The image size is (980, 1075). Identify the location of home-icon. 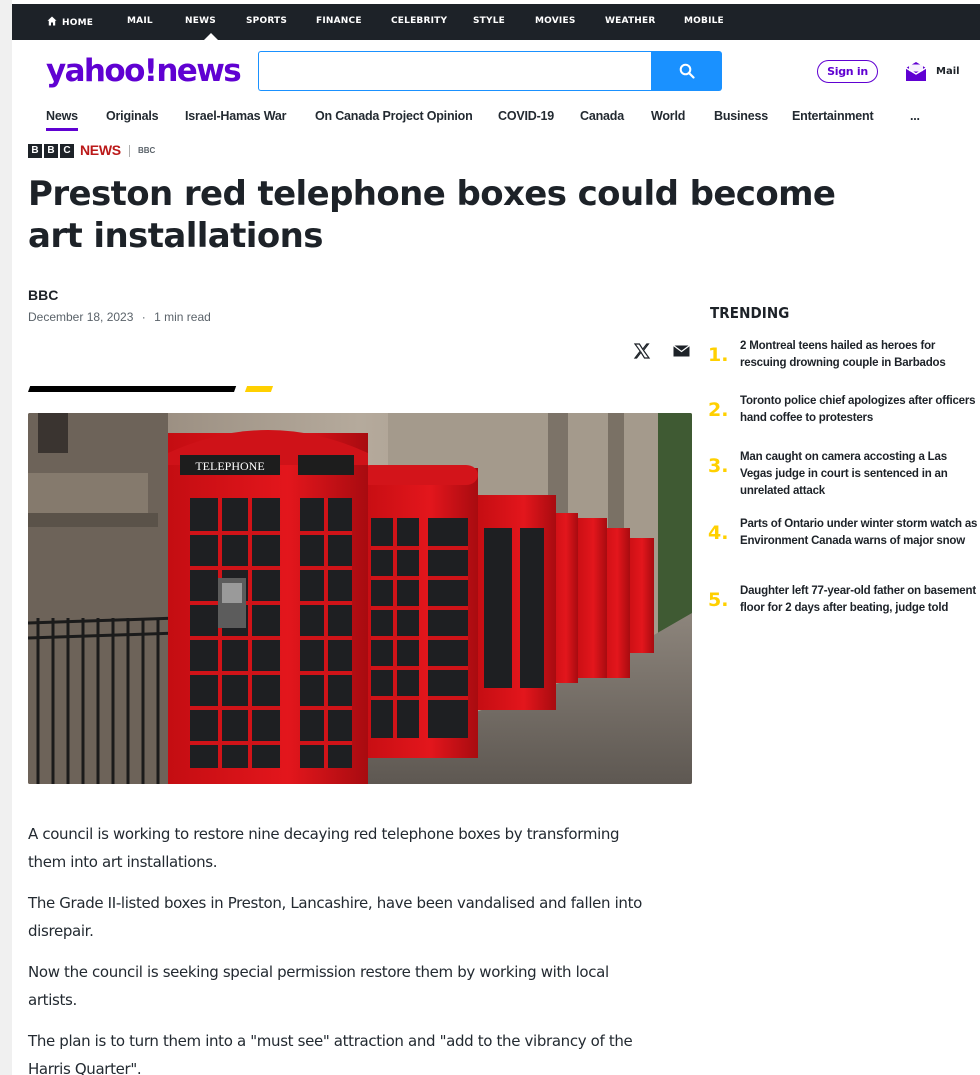
(52, 21).